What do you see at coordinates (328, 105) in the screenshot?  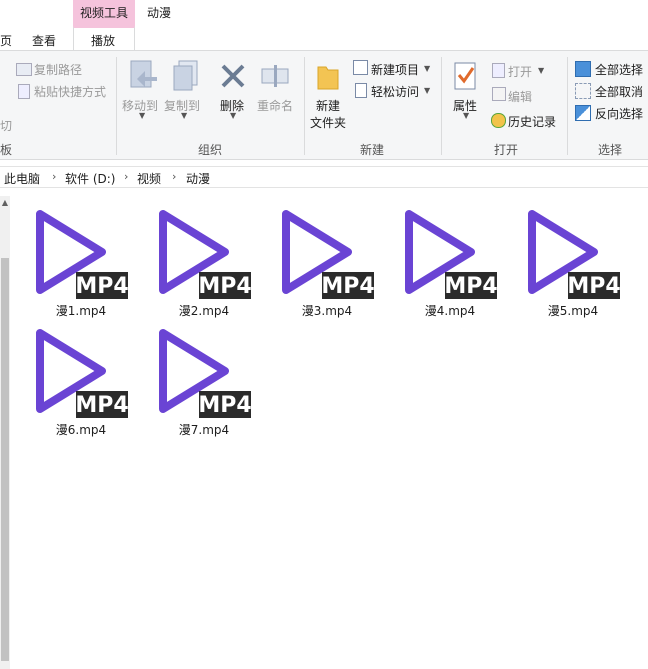 I see `new-folder-button-line1: 新建` at bounding box center [328, 105].